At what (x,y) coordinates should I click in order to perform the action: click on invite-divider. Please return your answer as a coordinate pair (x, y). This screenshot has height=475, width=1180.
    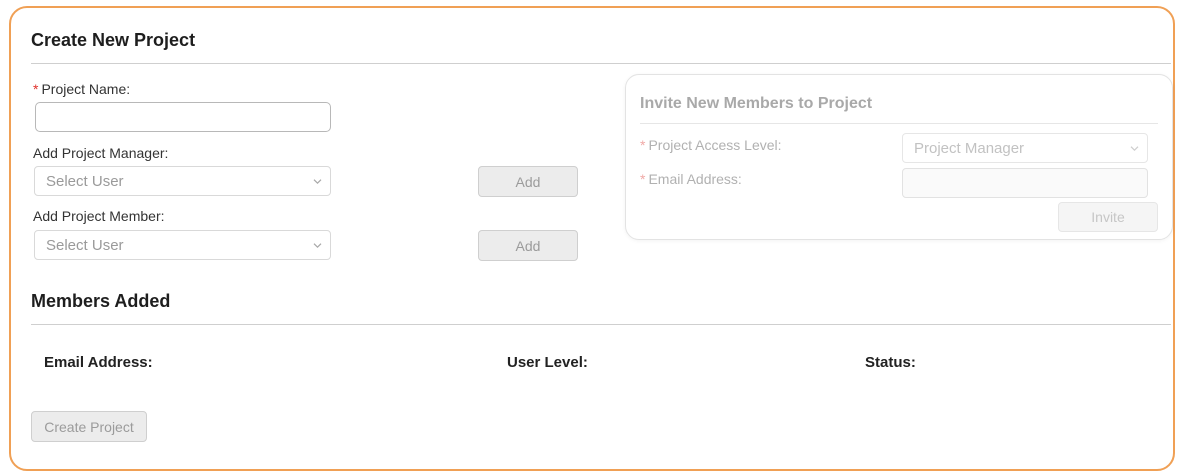
    Looking at the image, I should click on (899, 123).